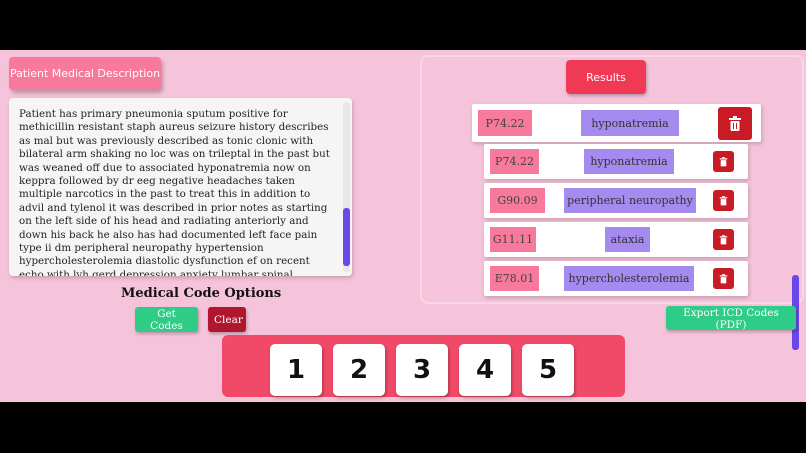 This screenshot has height=453, width=806. I want to click on icd-code: G11.11, so click(513, 239).